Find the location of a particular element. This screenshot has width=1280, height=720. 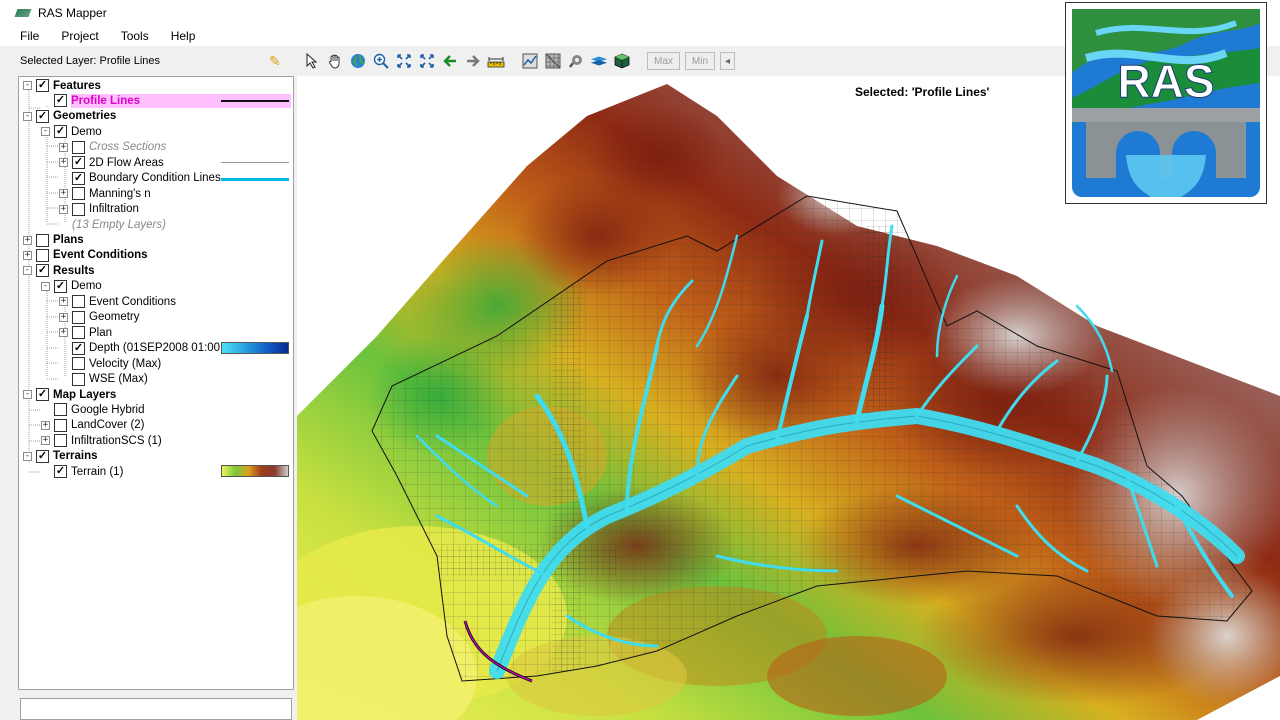

tree-item: - ✓ Terrains is located at coordinates (60, 456).